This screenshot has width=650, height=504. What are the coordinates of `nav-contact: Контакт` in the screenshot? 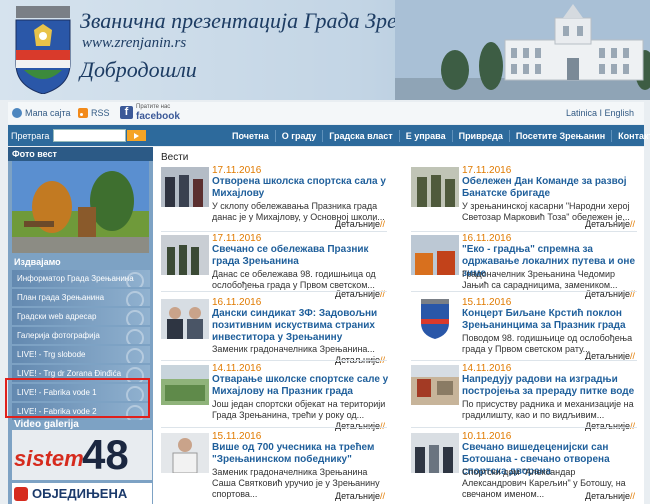 It's located at (631, 136).